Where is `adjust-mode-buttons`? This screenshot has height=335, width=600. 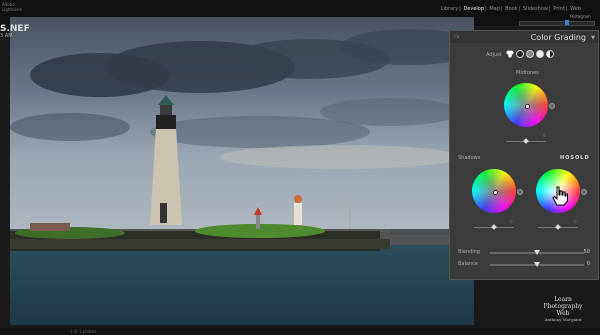 adjust-mode-buttons is located at coordinates (530, 54).